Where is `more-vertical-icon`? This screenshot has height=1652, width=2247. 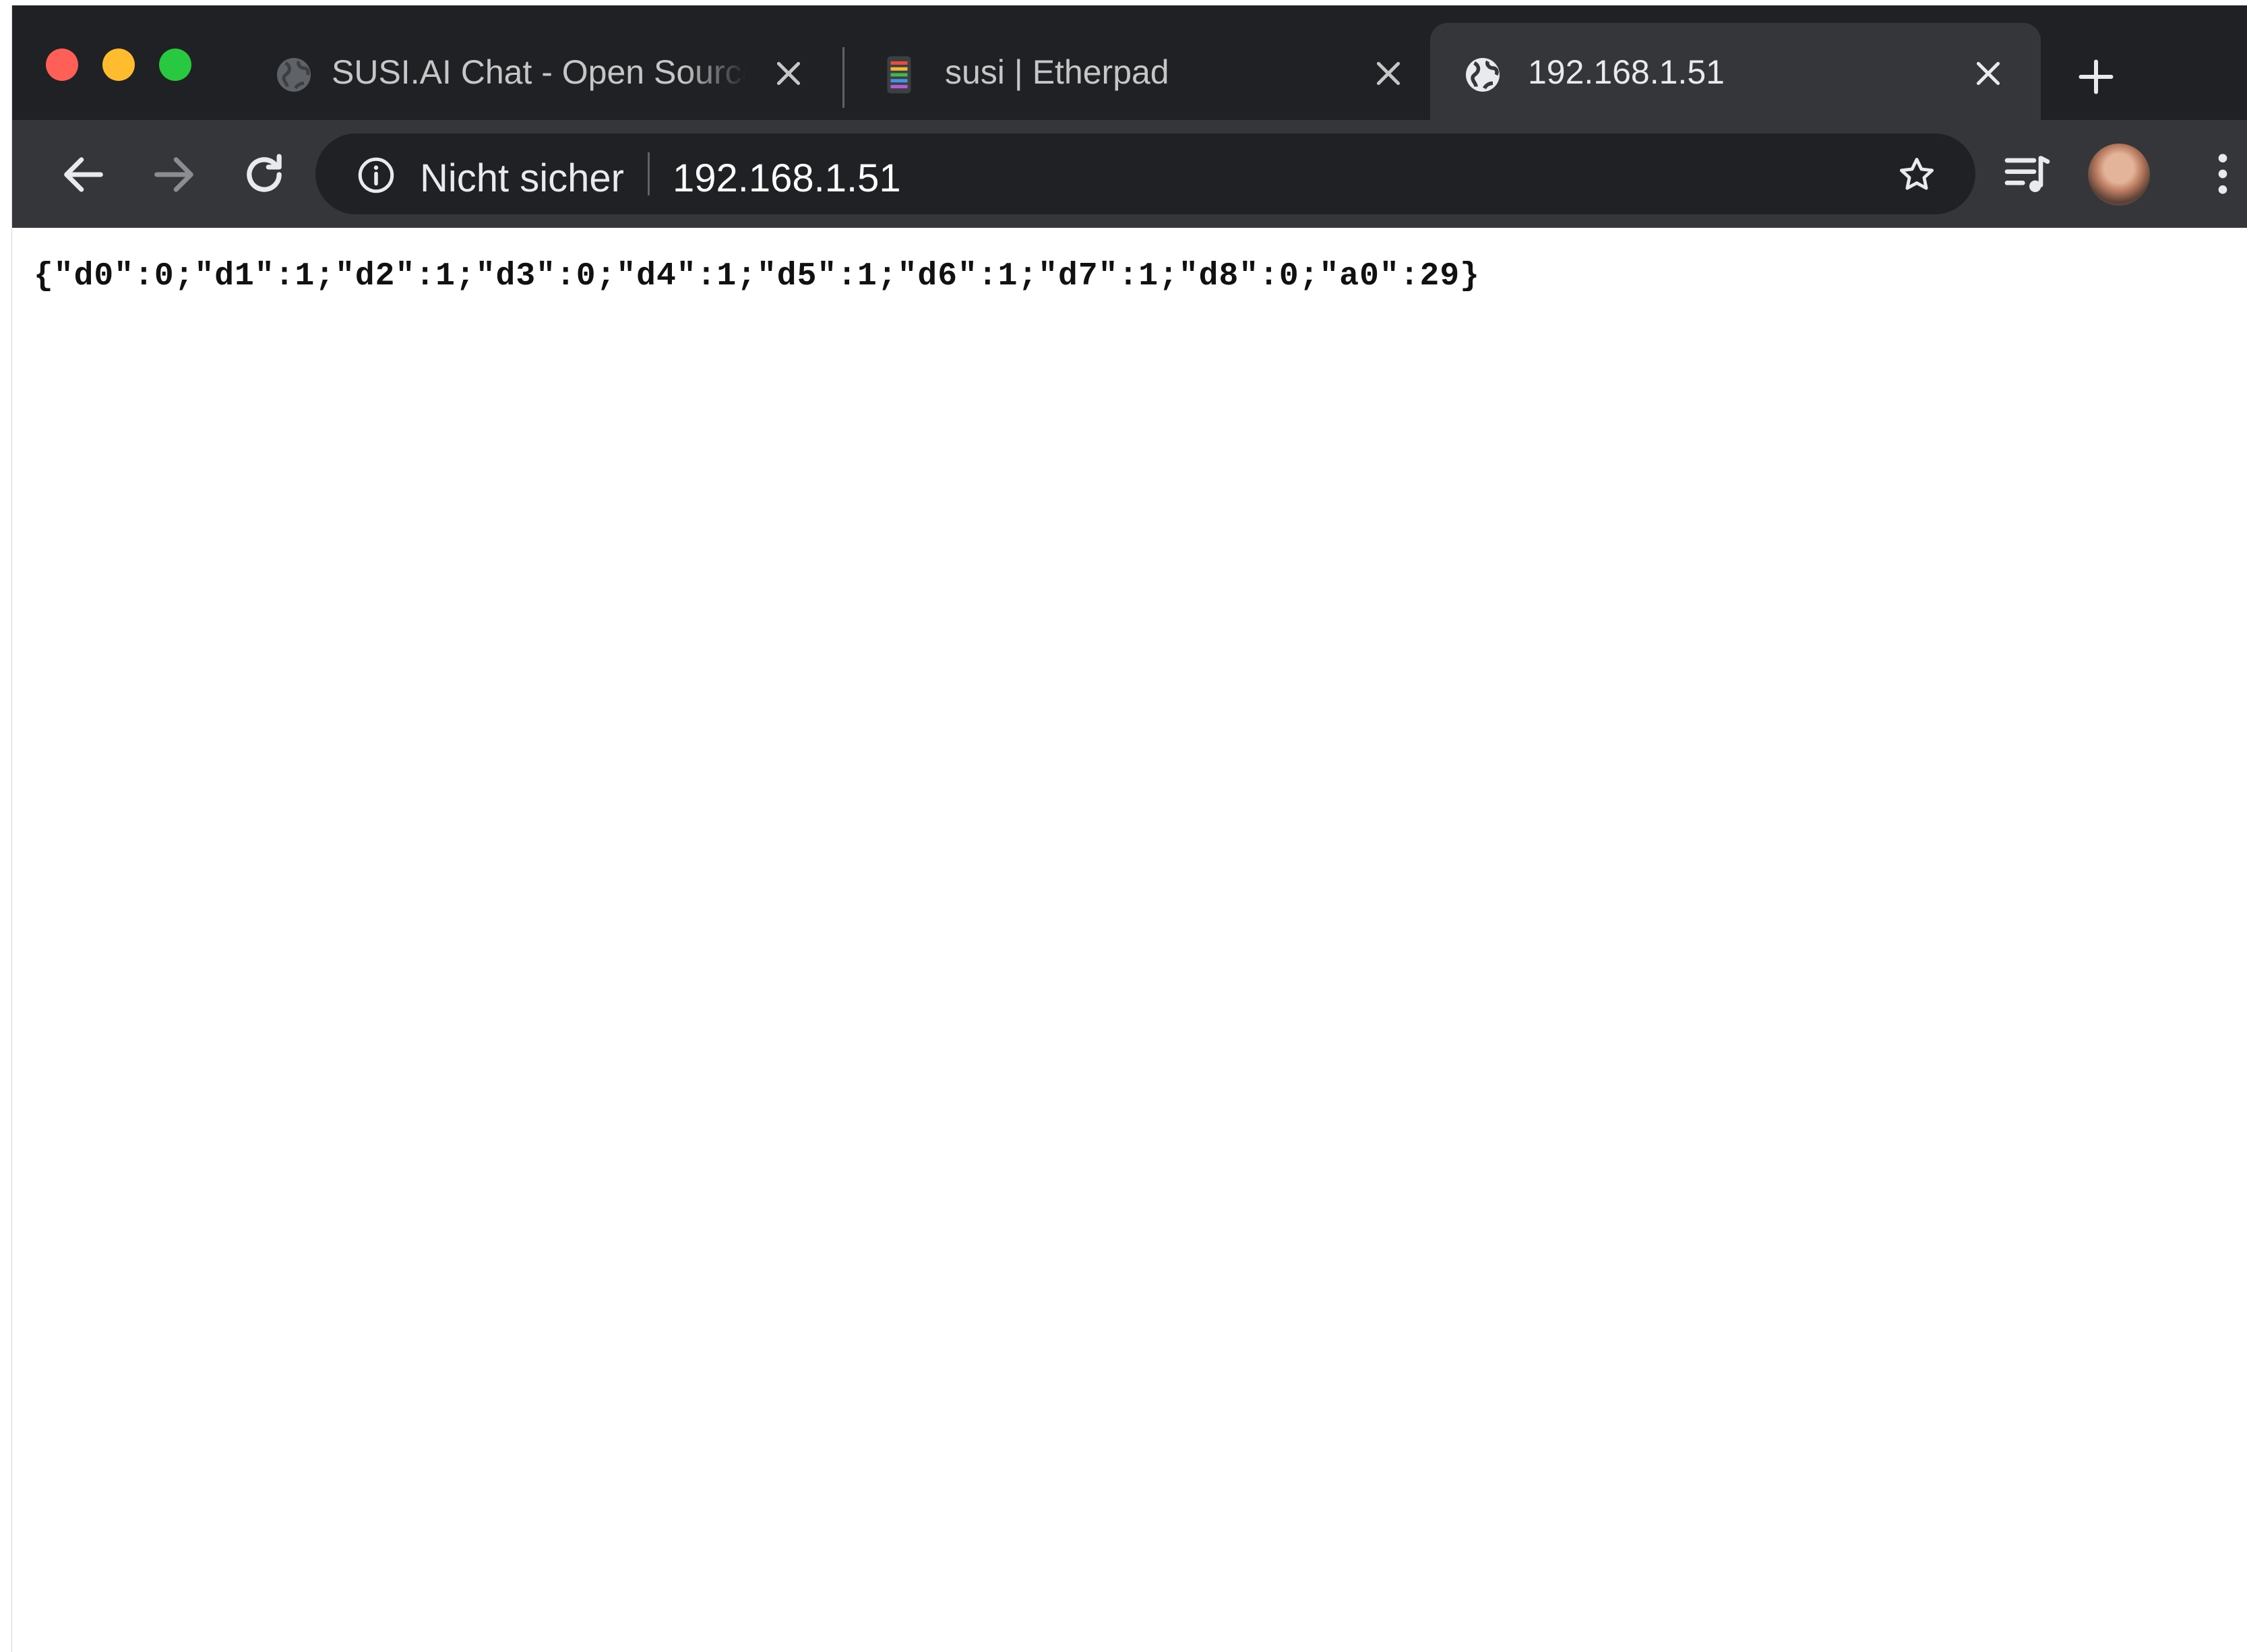
more-vertical-icon is located at coordinates (2222, 174).